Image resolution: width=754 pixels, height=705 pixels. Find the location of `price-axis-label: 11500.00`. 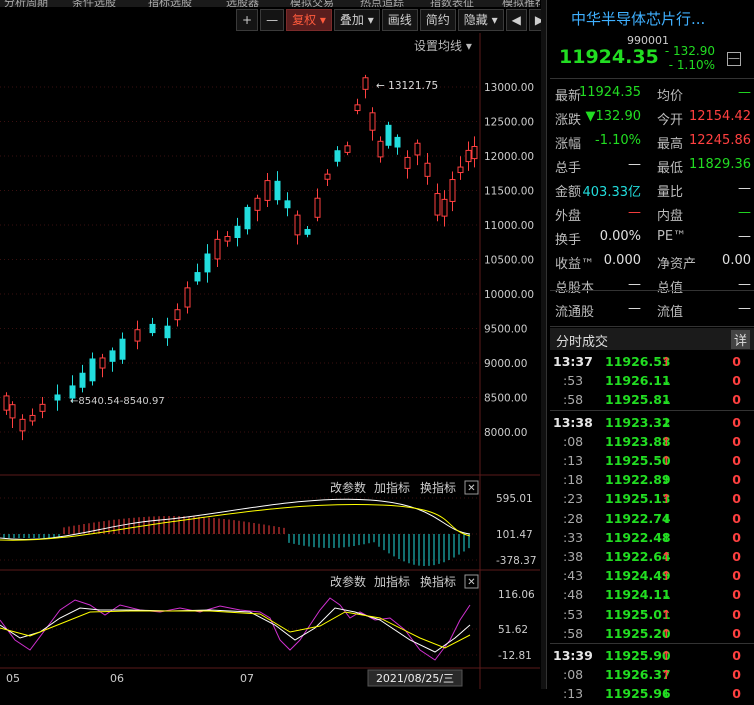

price-axis-label: 11500.00 is located at coordinates (509, 192).